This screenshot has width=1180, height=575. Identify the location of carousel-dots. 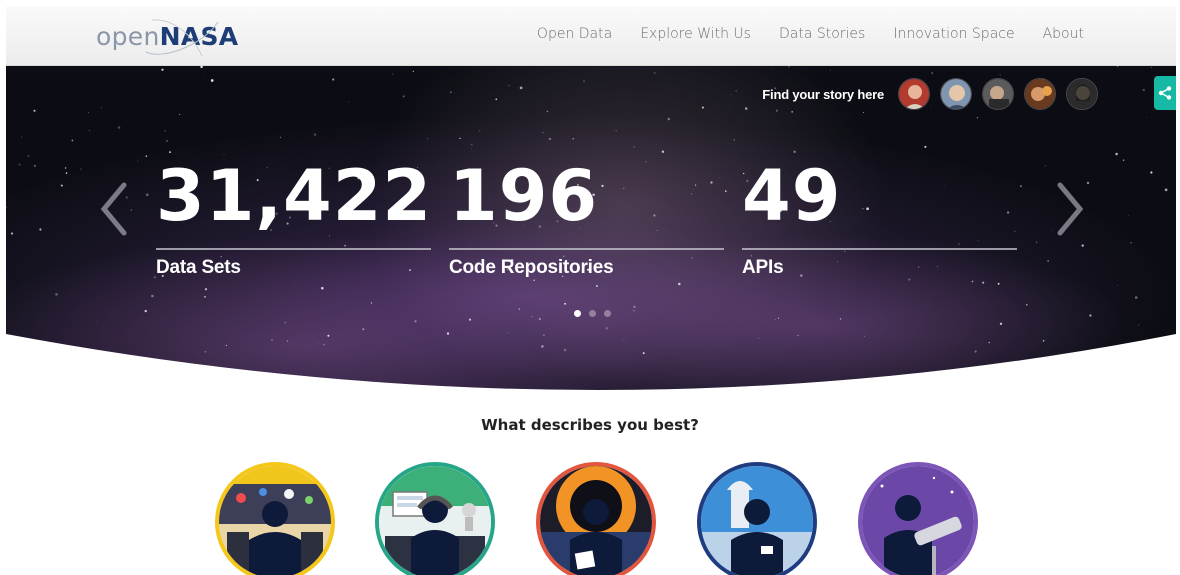
(592, 313).